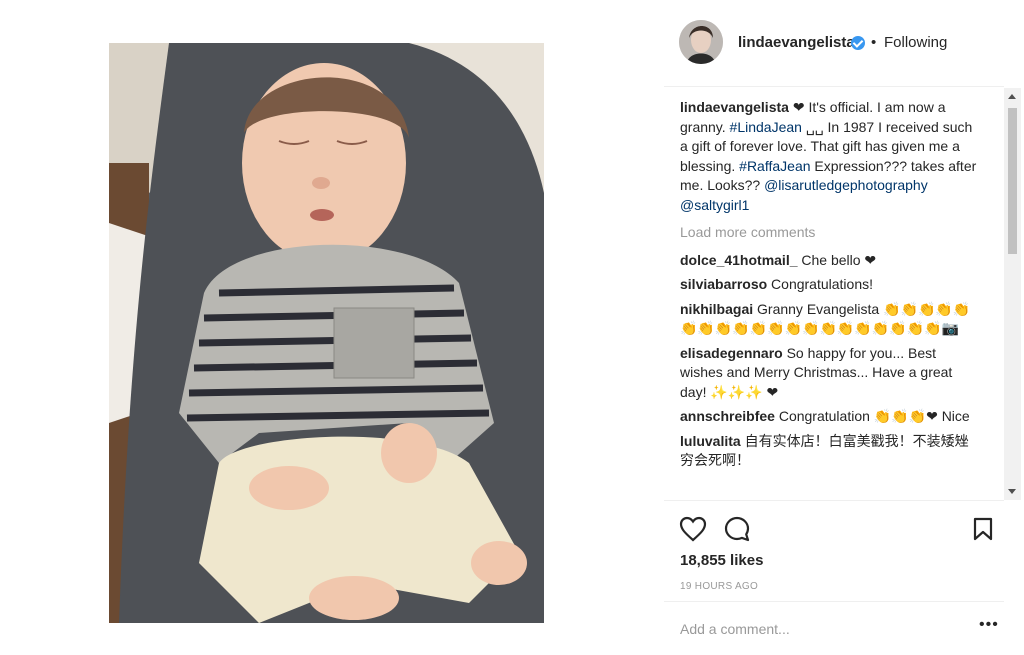  I want to click on likes-count: 18,855 likes, so click(721, 560).